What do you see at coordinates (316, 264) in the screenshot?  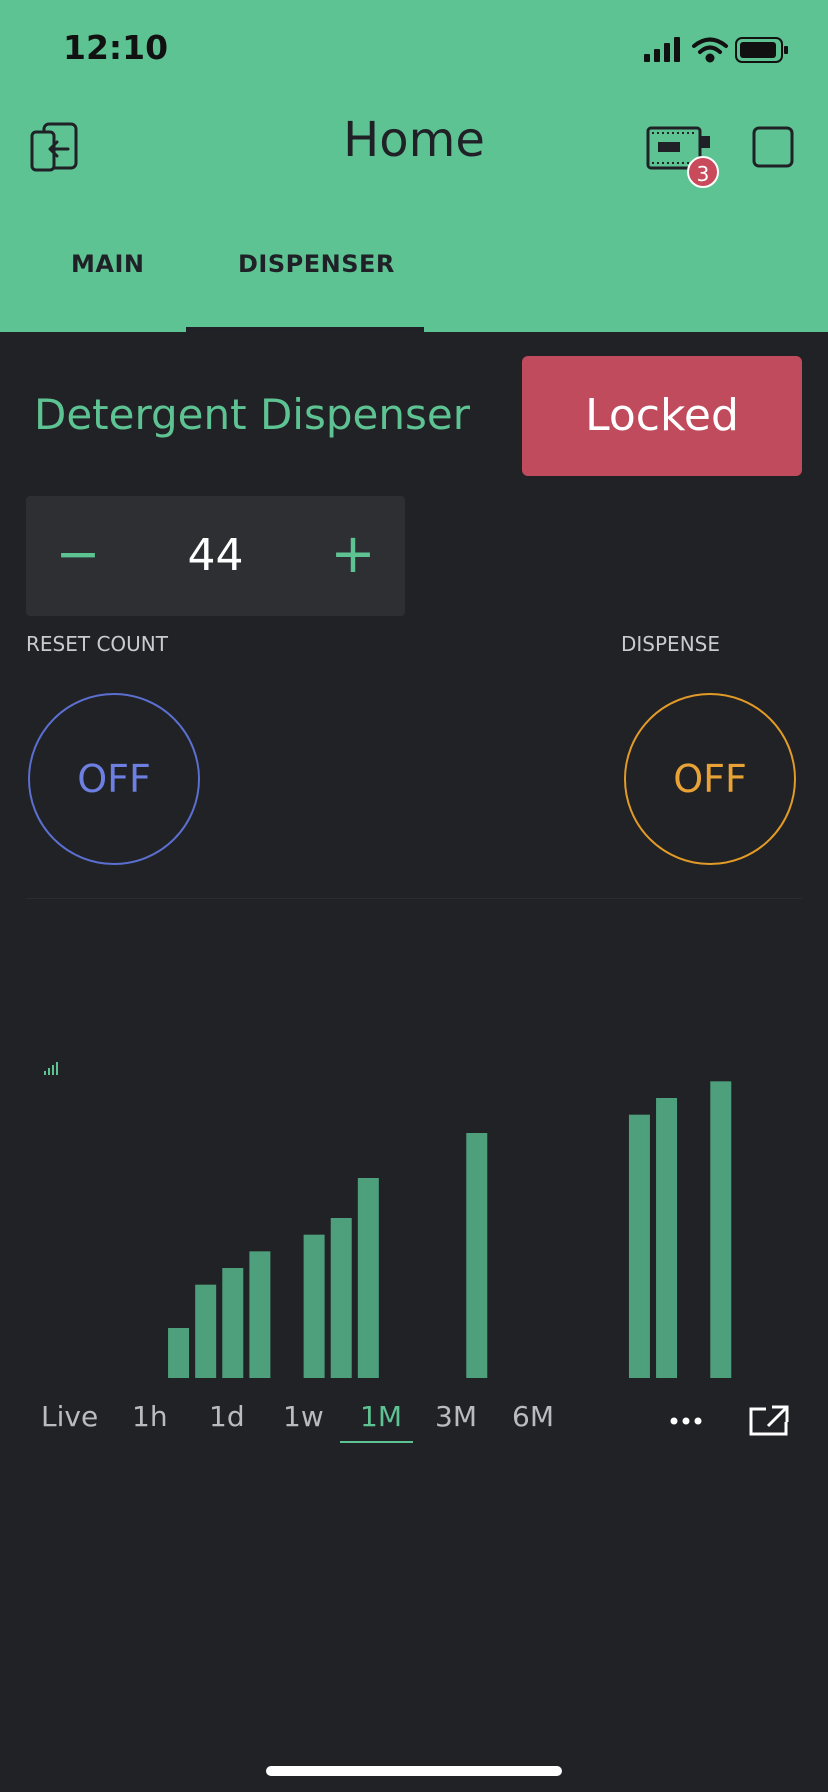 I see `tab-dispenser: DISPENSER` at bounding box center [316, 264].